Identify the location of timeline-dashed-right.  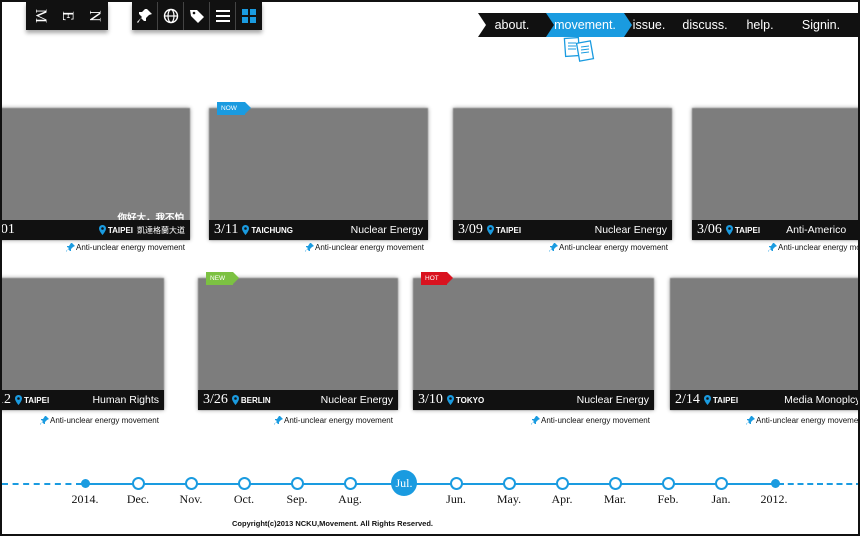
(818, 484).